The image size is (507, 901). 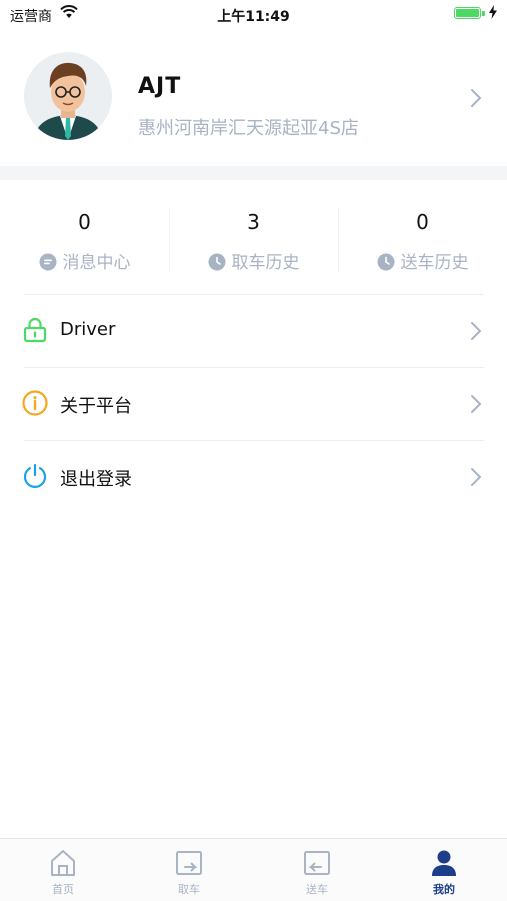 I want to click on menu-item-label: Driver, so click(x=88, y=329).